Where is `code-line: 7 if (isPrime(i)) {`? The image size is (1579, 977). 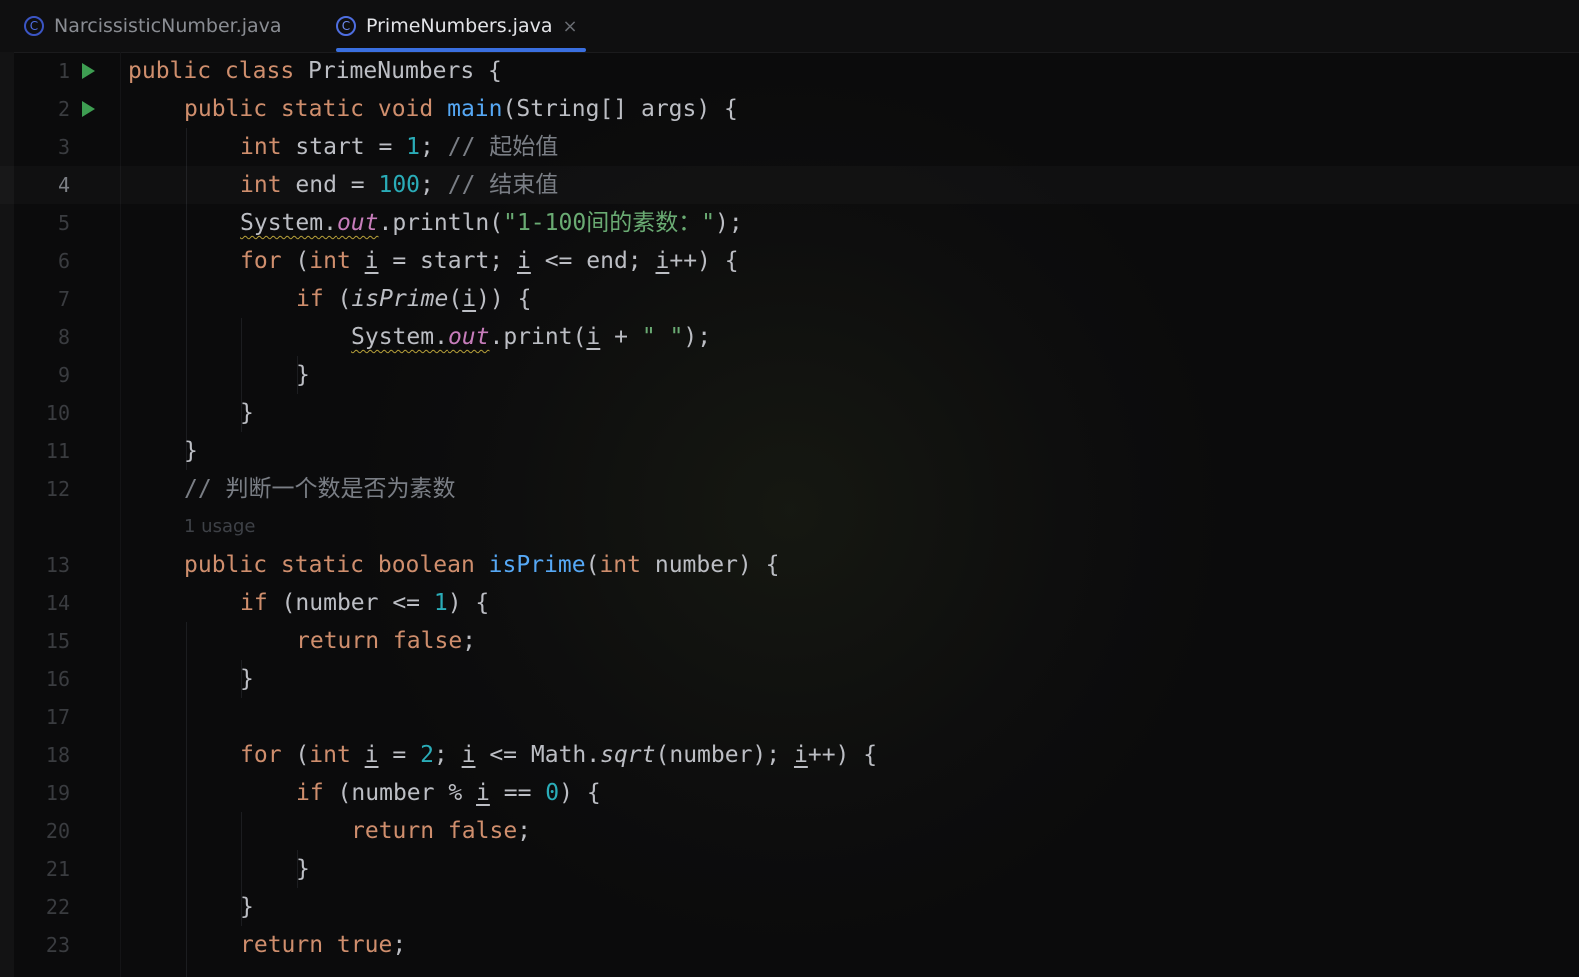
code-line: 7 if (isPrime(i)) { is located at coordinates (789, 299).